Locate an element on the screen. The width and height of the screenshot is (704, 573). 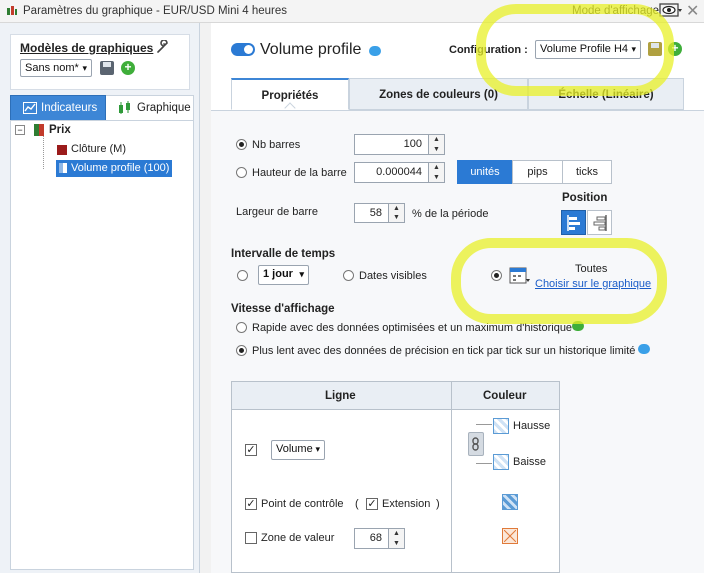
tab-indicators-label: Indicateurs is located at coordinates (69, 108).